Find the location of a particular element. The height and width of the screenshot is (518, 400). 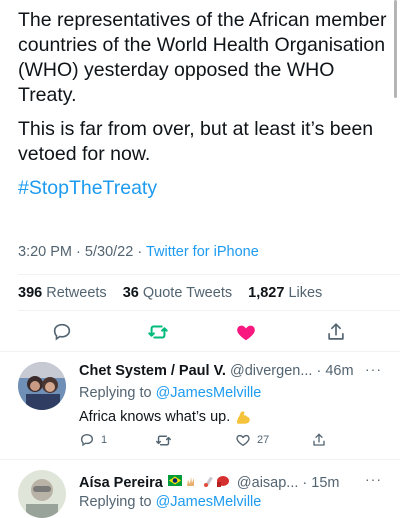

heart-filled-icon is located at coordinates (246, 333).